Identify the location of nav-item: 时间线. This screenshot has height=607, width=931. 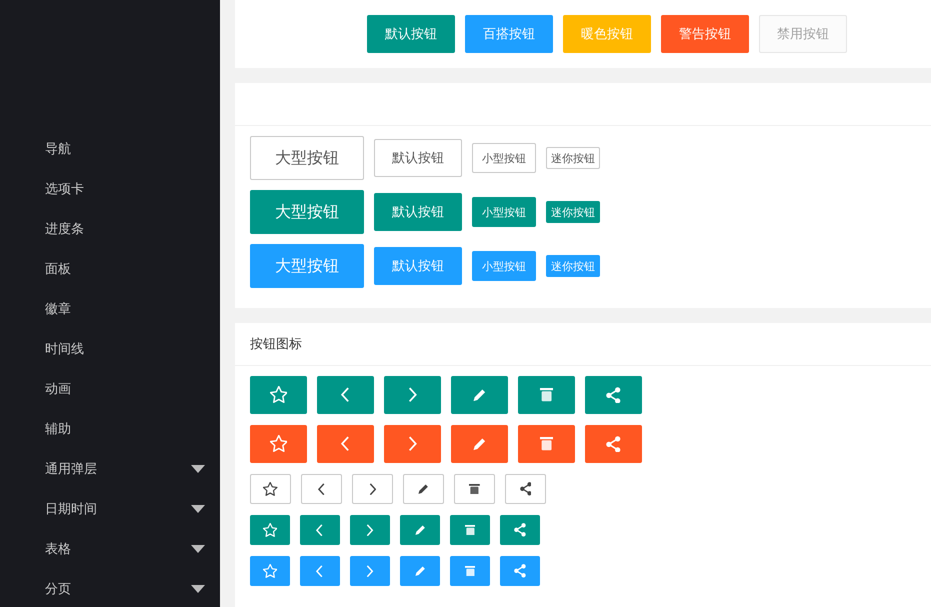
(110, 349).